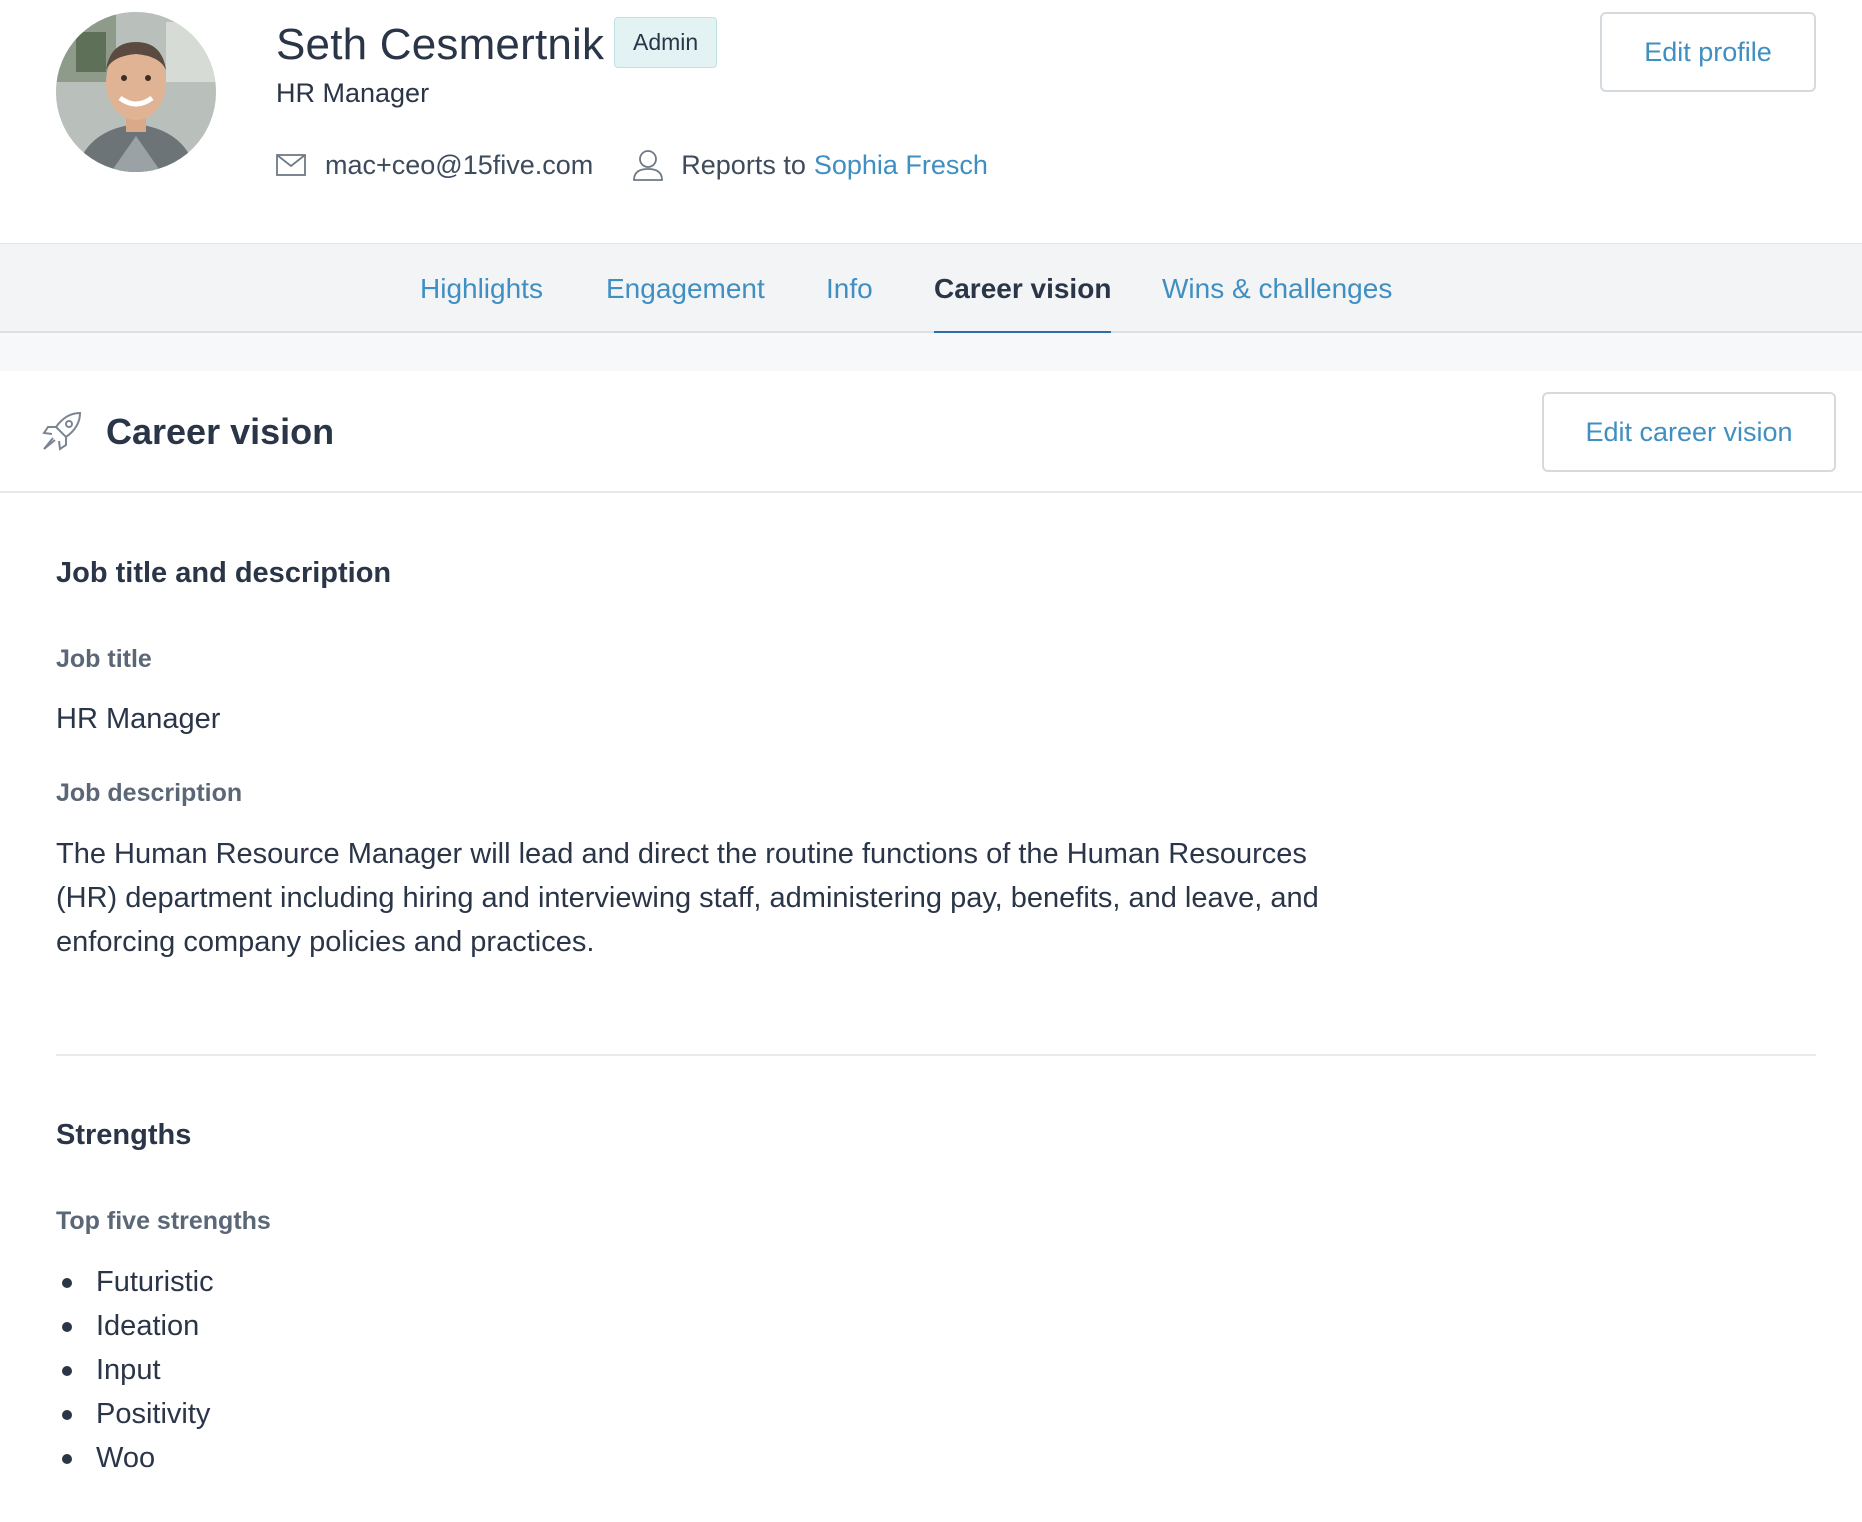 The width and height of the screenshot is (1862, 1522). What do you see at coordinates (685, 288) in the screenshot?
I see `tab-engagement: Engagement` at bounding box center [685, 288].